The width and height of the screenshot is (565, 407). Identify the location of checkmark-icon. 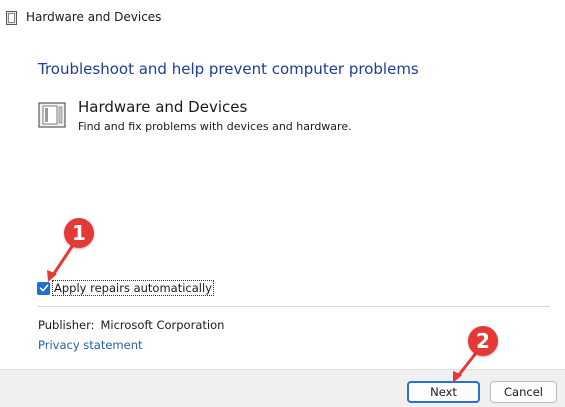
(43, 288).